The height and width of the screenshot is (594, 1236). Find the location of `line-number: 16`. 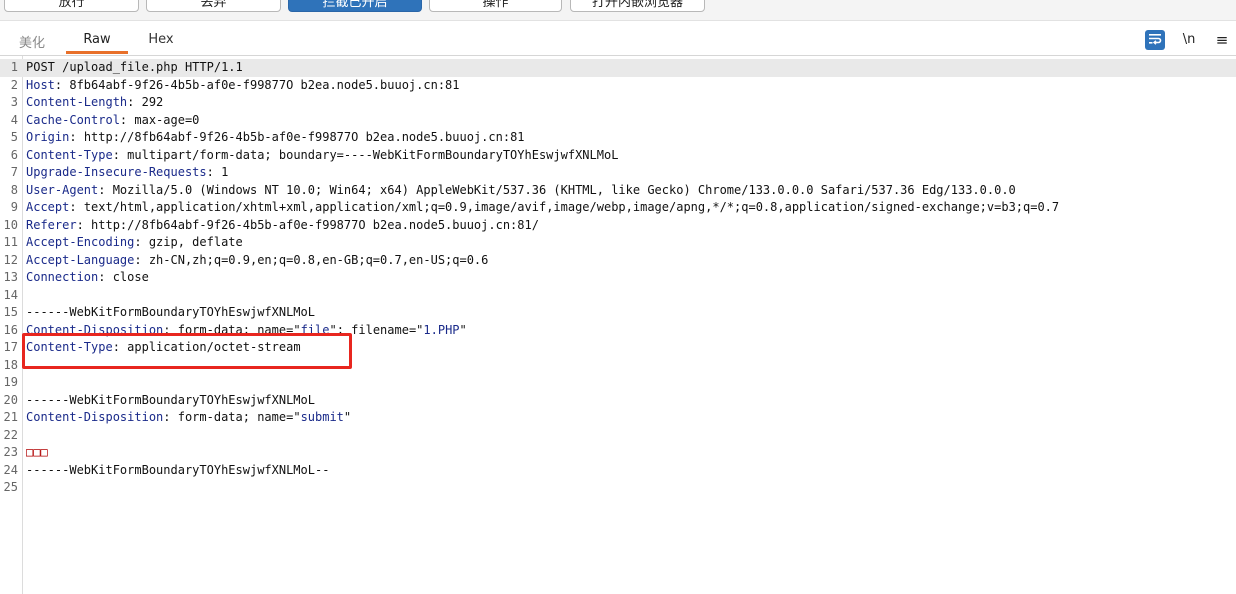

line-number: 16 is located at coordinates (10, 329).